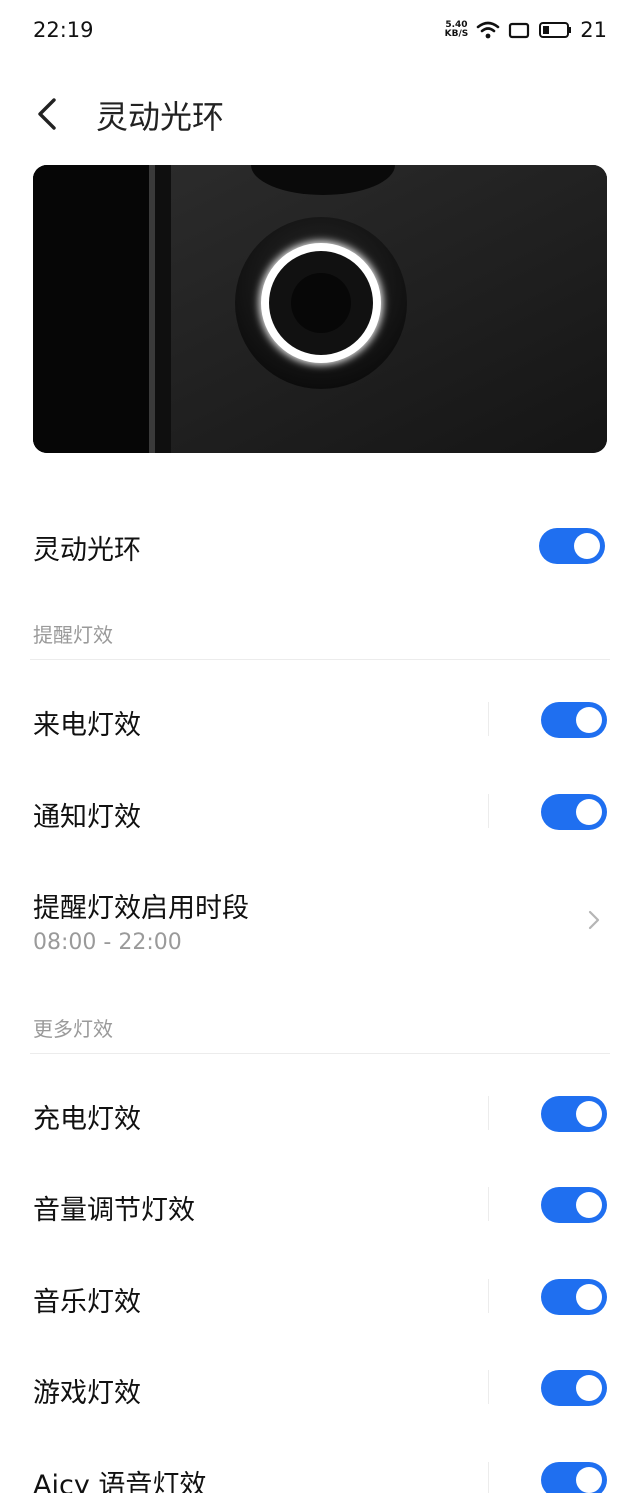 This screenshot has height=1493, width=640. Describe the element at coordinates (120, 1481) in the screenshot. I see `setting-label: Aicy 语音灯效` at that location.